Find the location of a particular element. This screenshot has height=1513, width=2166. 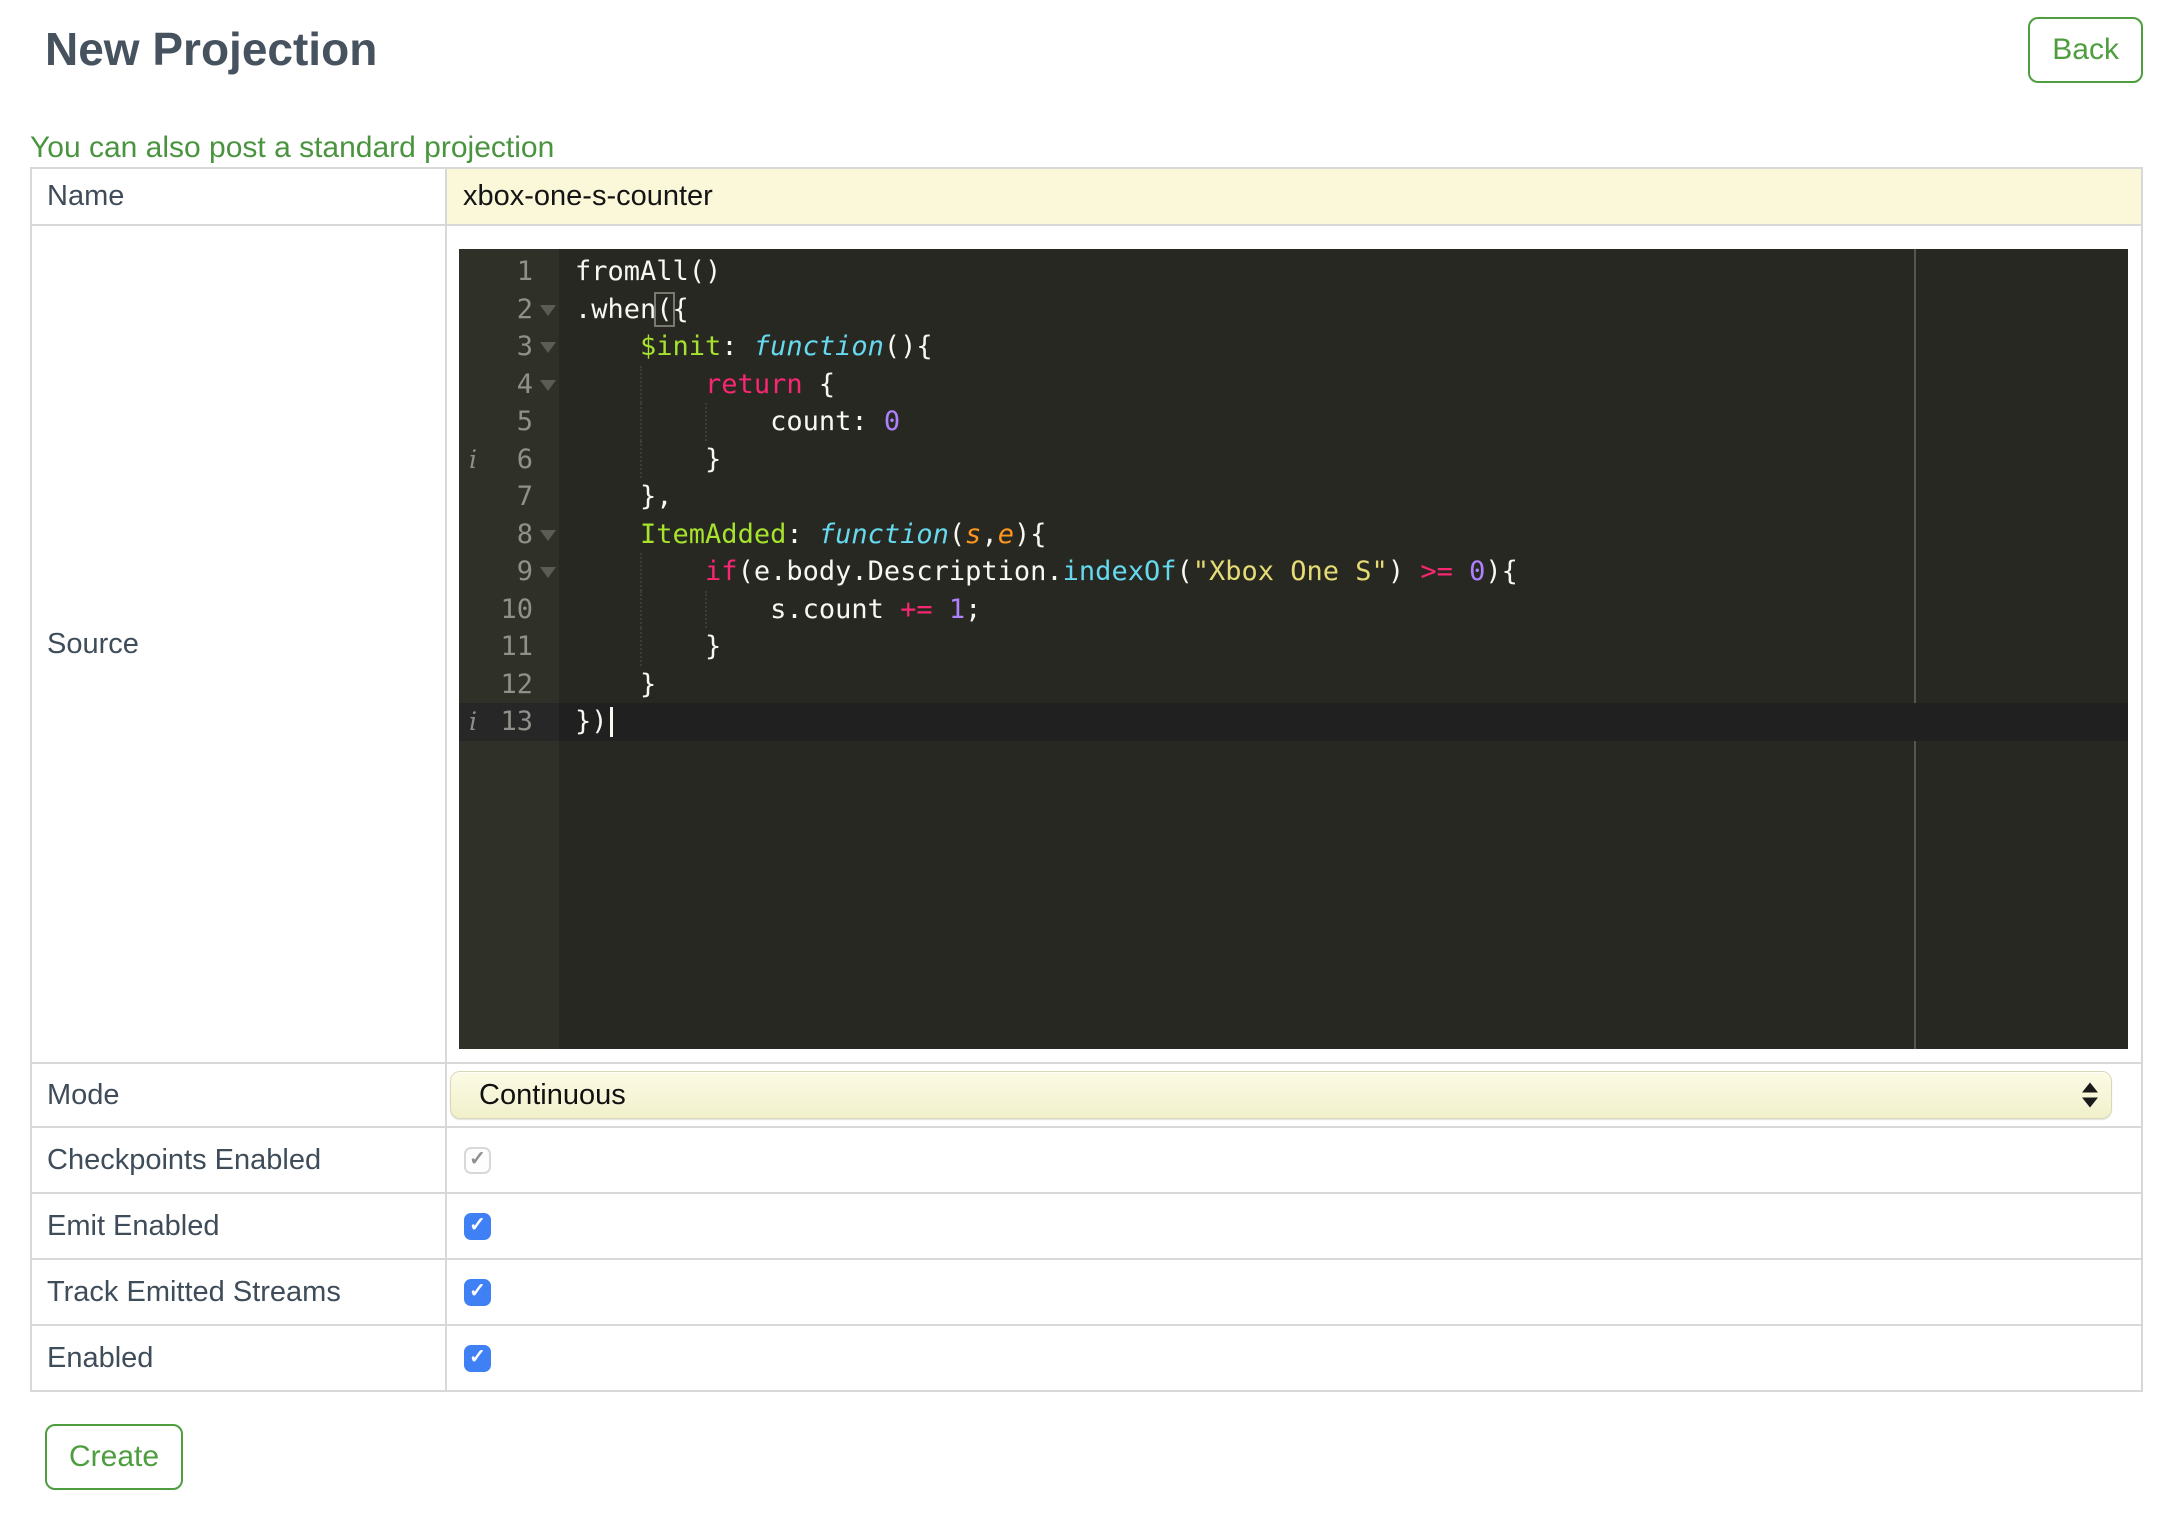

checkpoints-enabled-checkbox: ✓ is located at coordinates (477, 1160).